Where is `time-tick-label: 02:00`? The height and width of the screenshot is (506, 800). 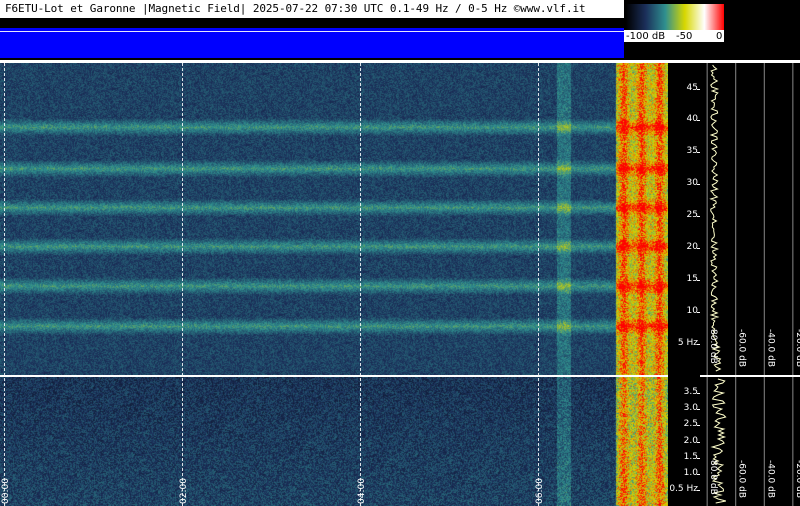
time-tick-label: 02:00 is located at coordinates (184, 491).